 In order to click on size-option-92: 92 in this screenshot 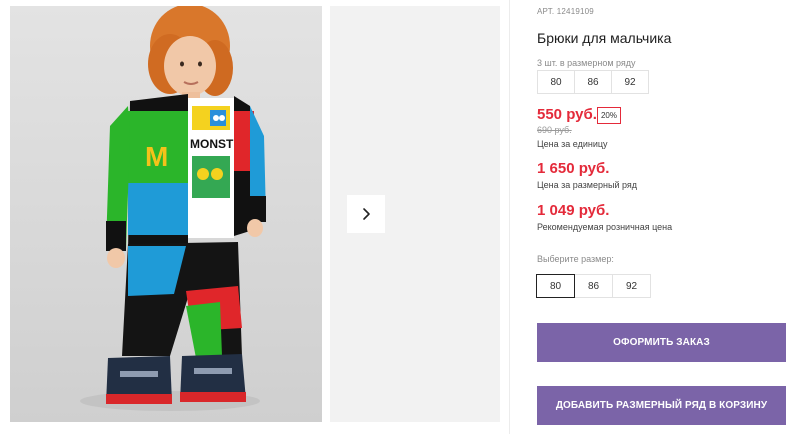, I will do `click(631, 286)`.